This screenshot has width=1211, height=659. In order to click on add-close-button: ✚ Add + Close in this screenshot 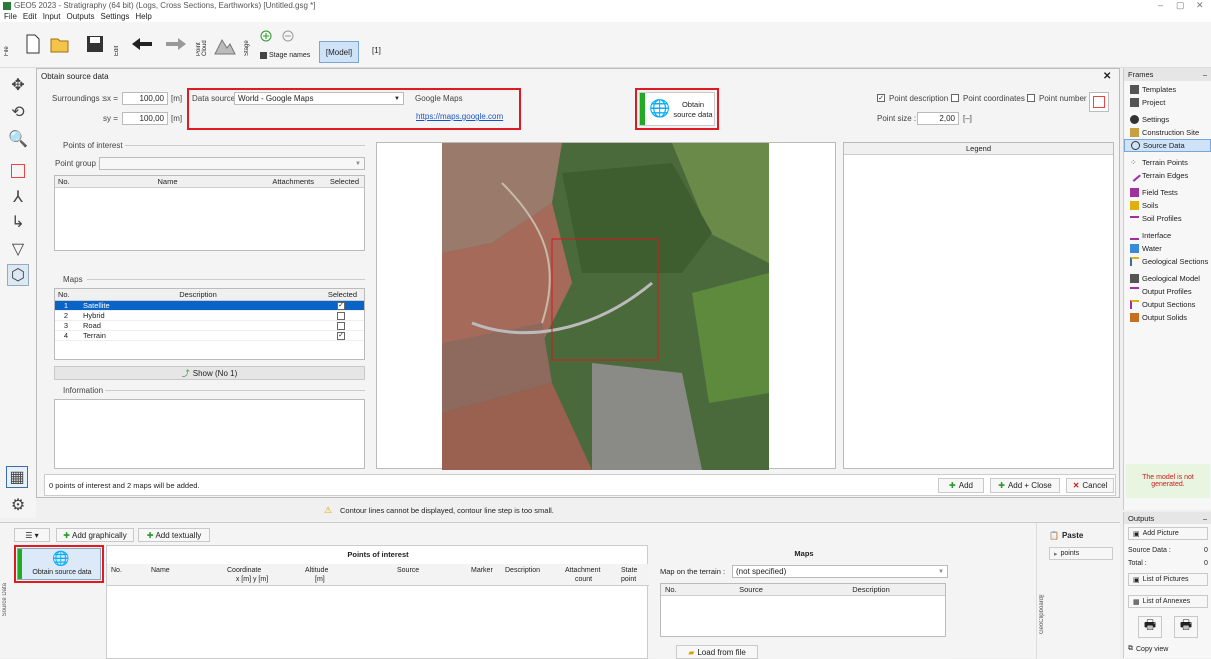, I will do `click(1025, 485)`.